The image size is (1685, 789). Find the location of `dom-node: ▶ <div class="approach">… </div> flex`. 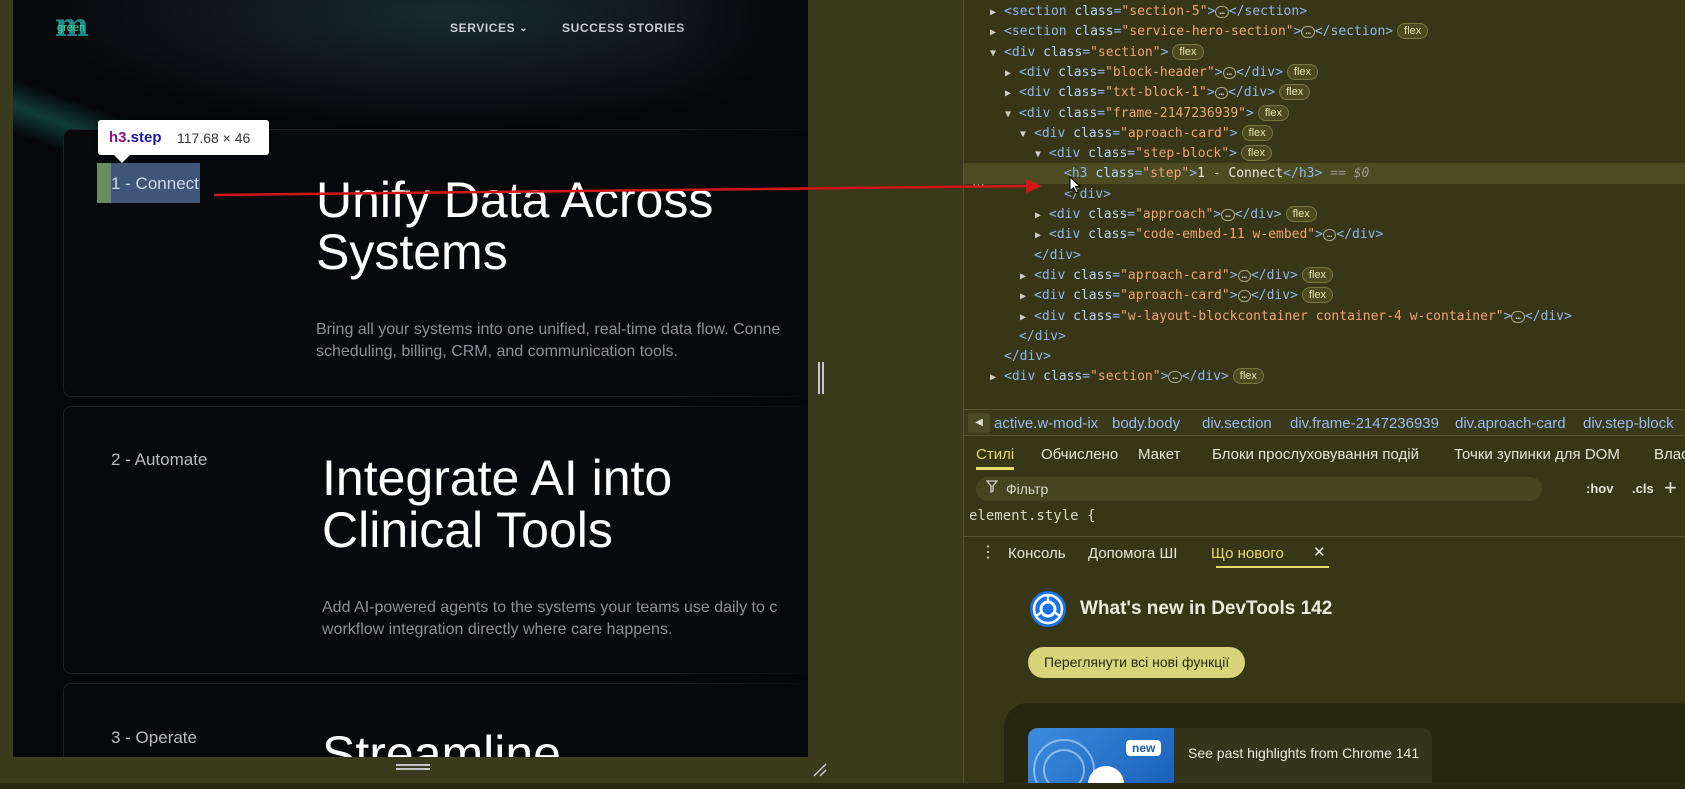

dom-node: ▶ <div class="approach">… </div> flex is located at coordinates (1176, 214).